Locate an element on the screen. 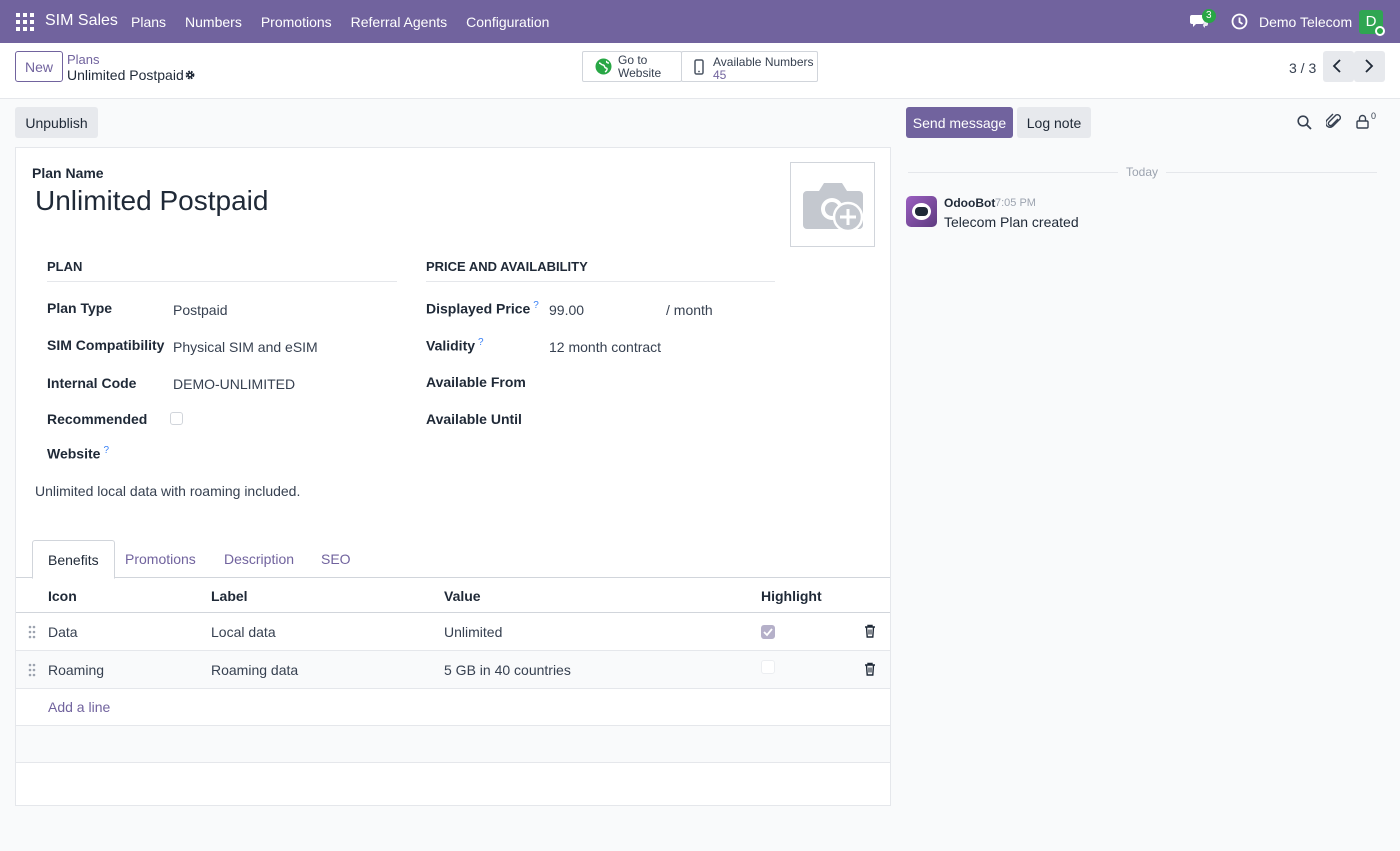 Image resolution: width=1400 pixels, height=851 pixels. cell-label: Local data is located at coordinates (243, 632).